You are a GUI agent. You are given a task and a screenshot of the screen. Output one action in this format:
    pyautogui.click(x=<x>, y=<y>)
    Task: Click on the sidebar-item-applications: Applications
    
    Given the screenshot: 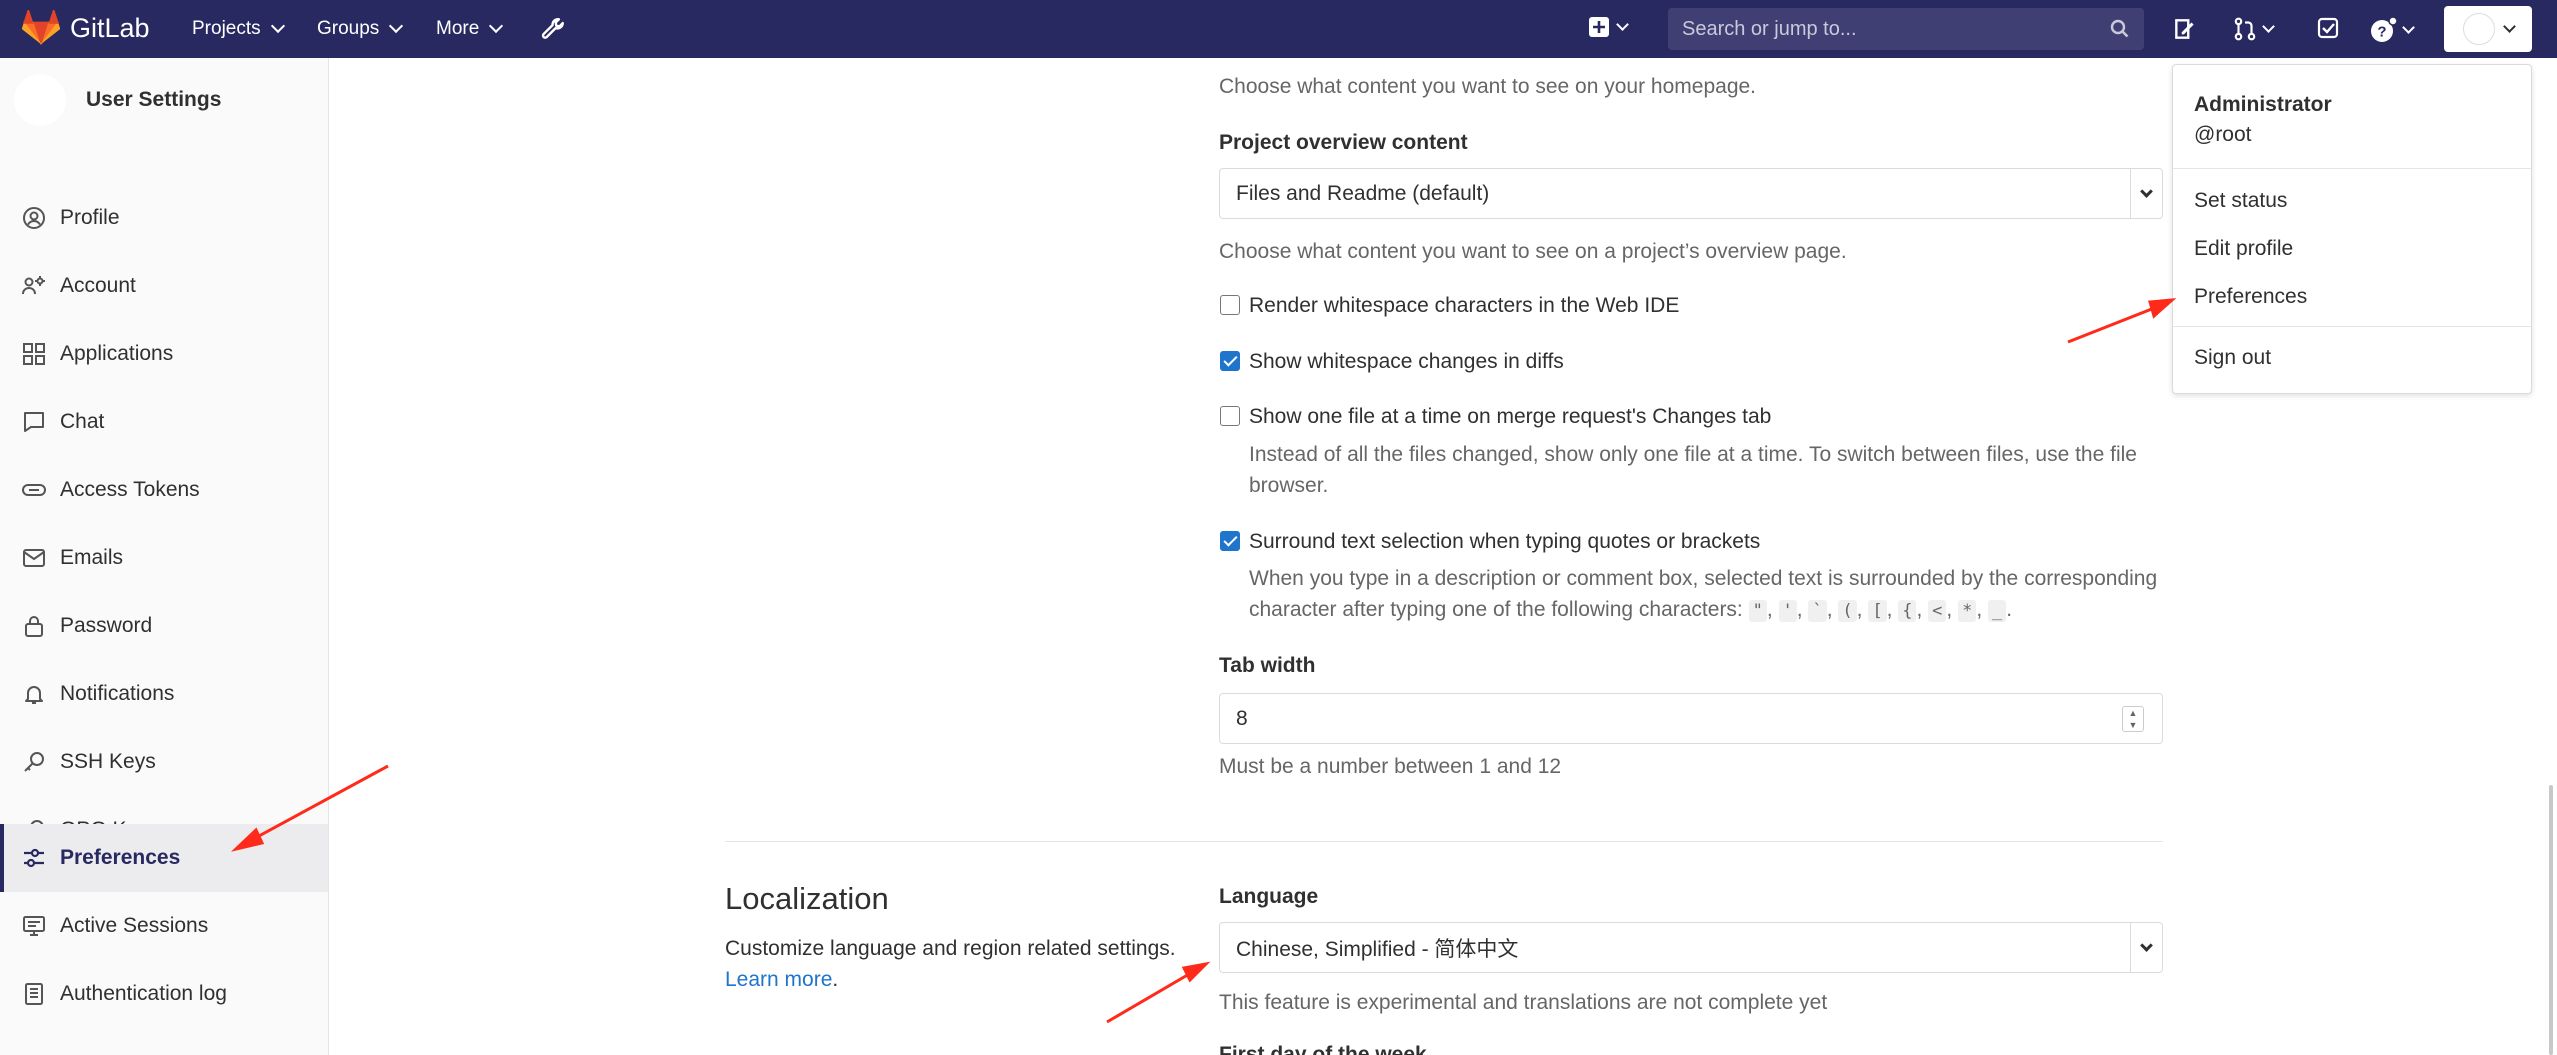 What is the action you would take?
    pyautogui.click(x=164, y=354)
    